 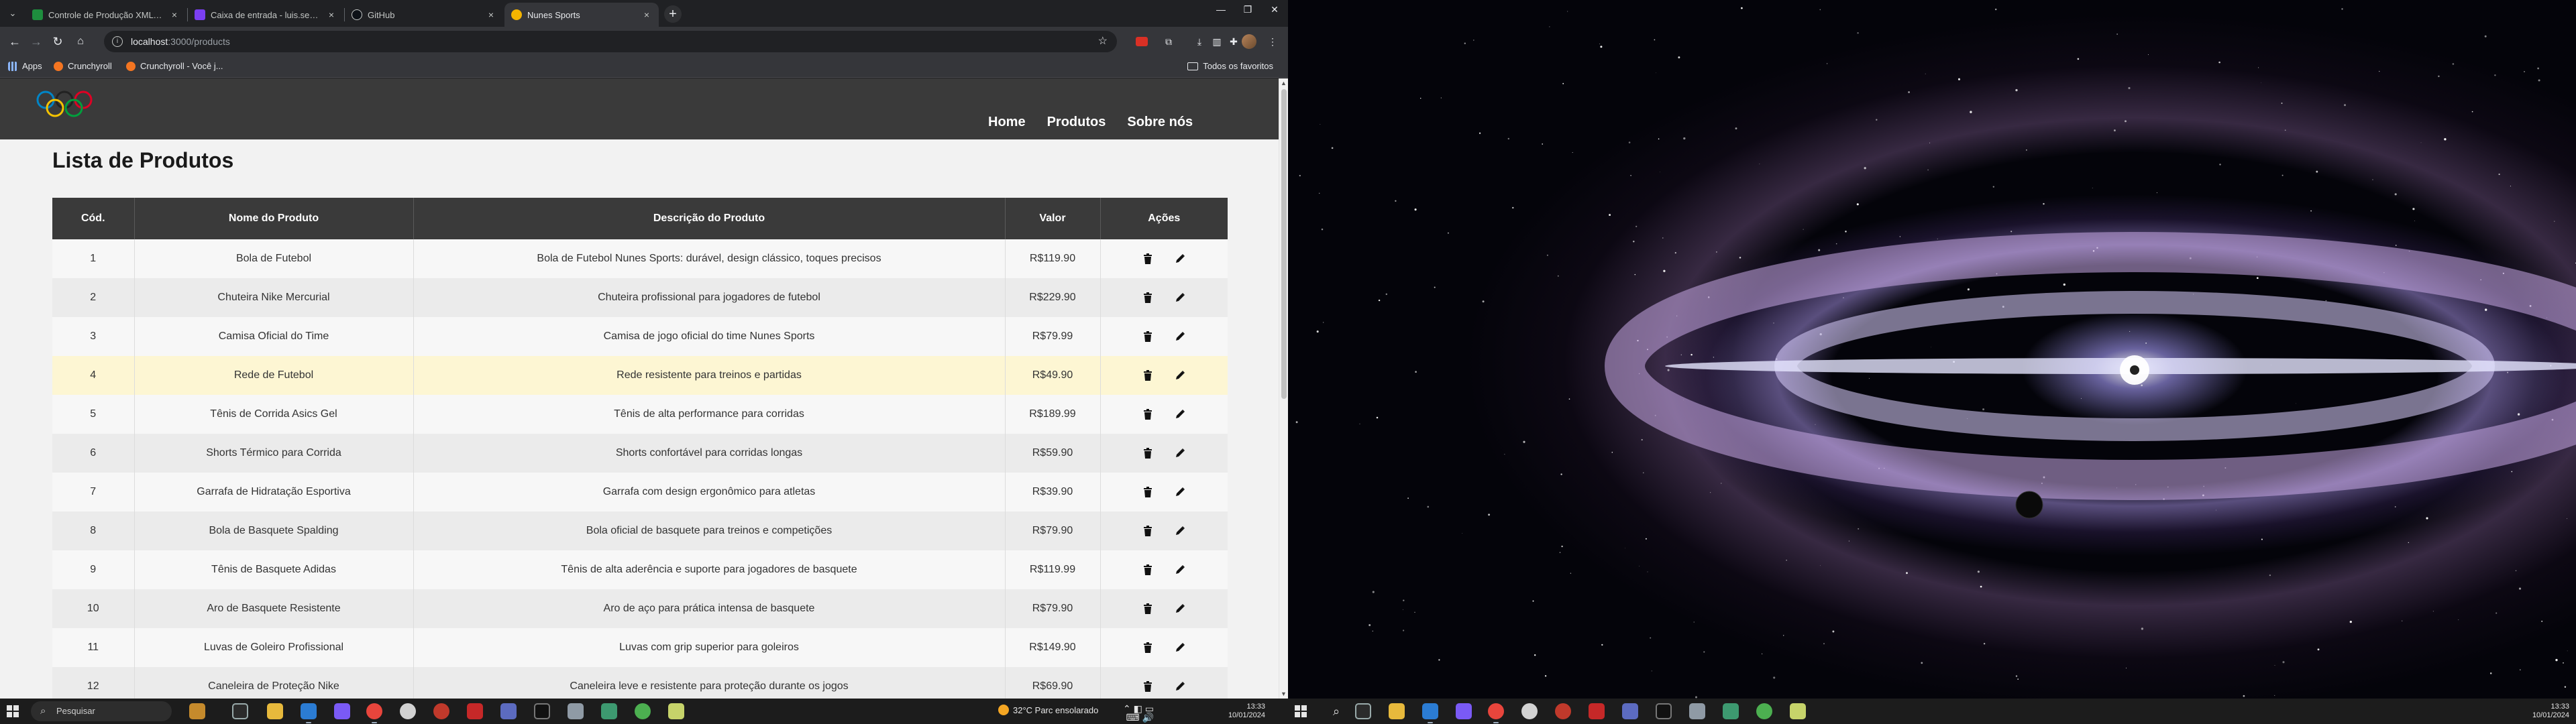 What do you see at coordinates (610, 41) in the screenshot?
I see `address-bar: i localhost:3000/products ☆` at bounding box center [610, 41].